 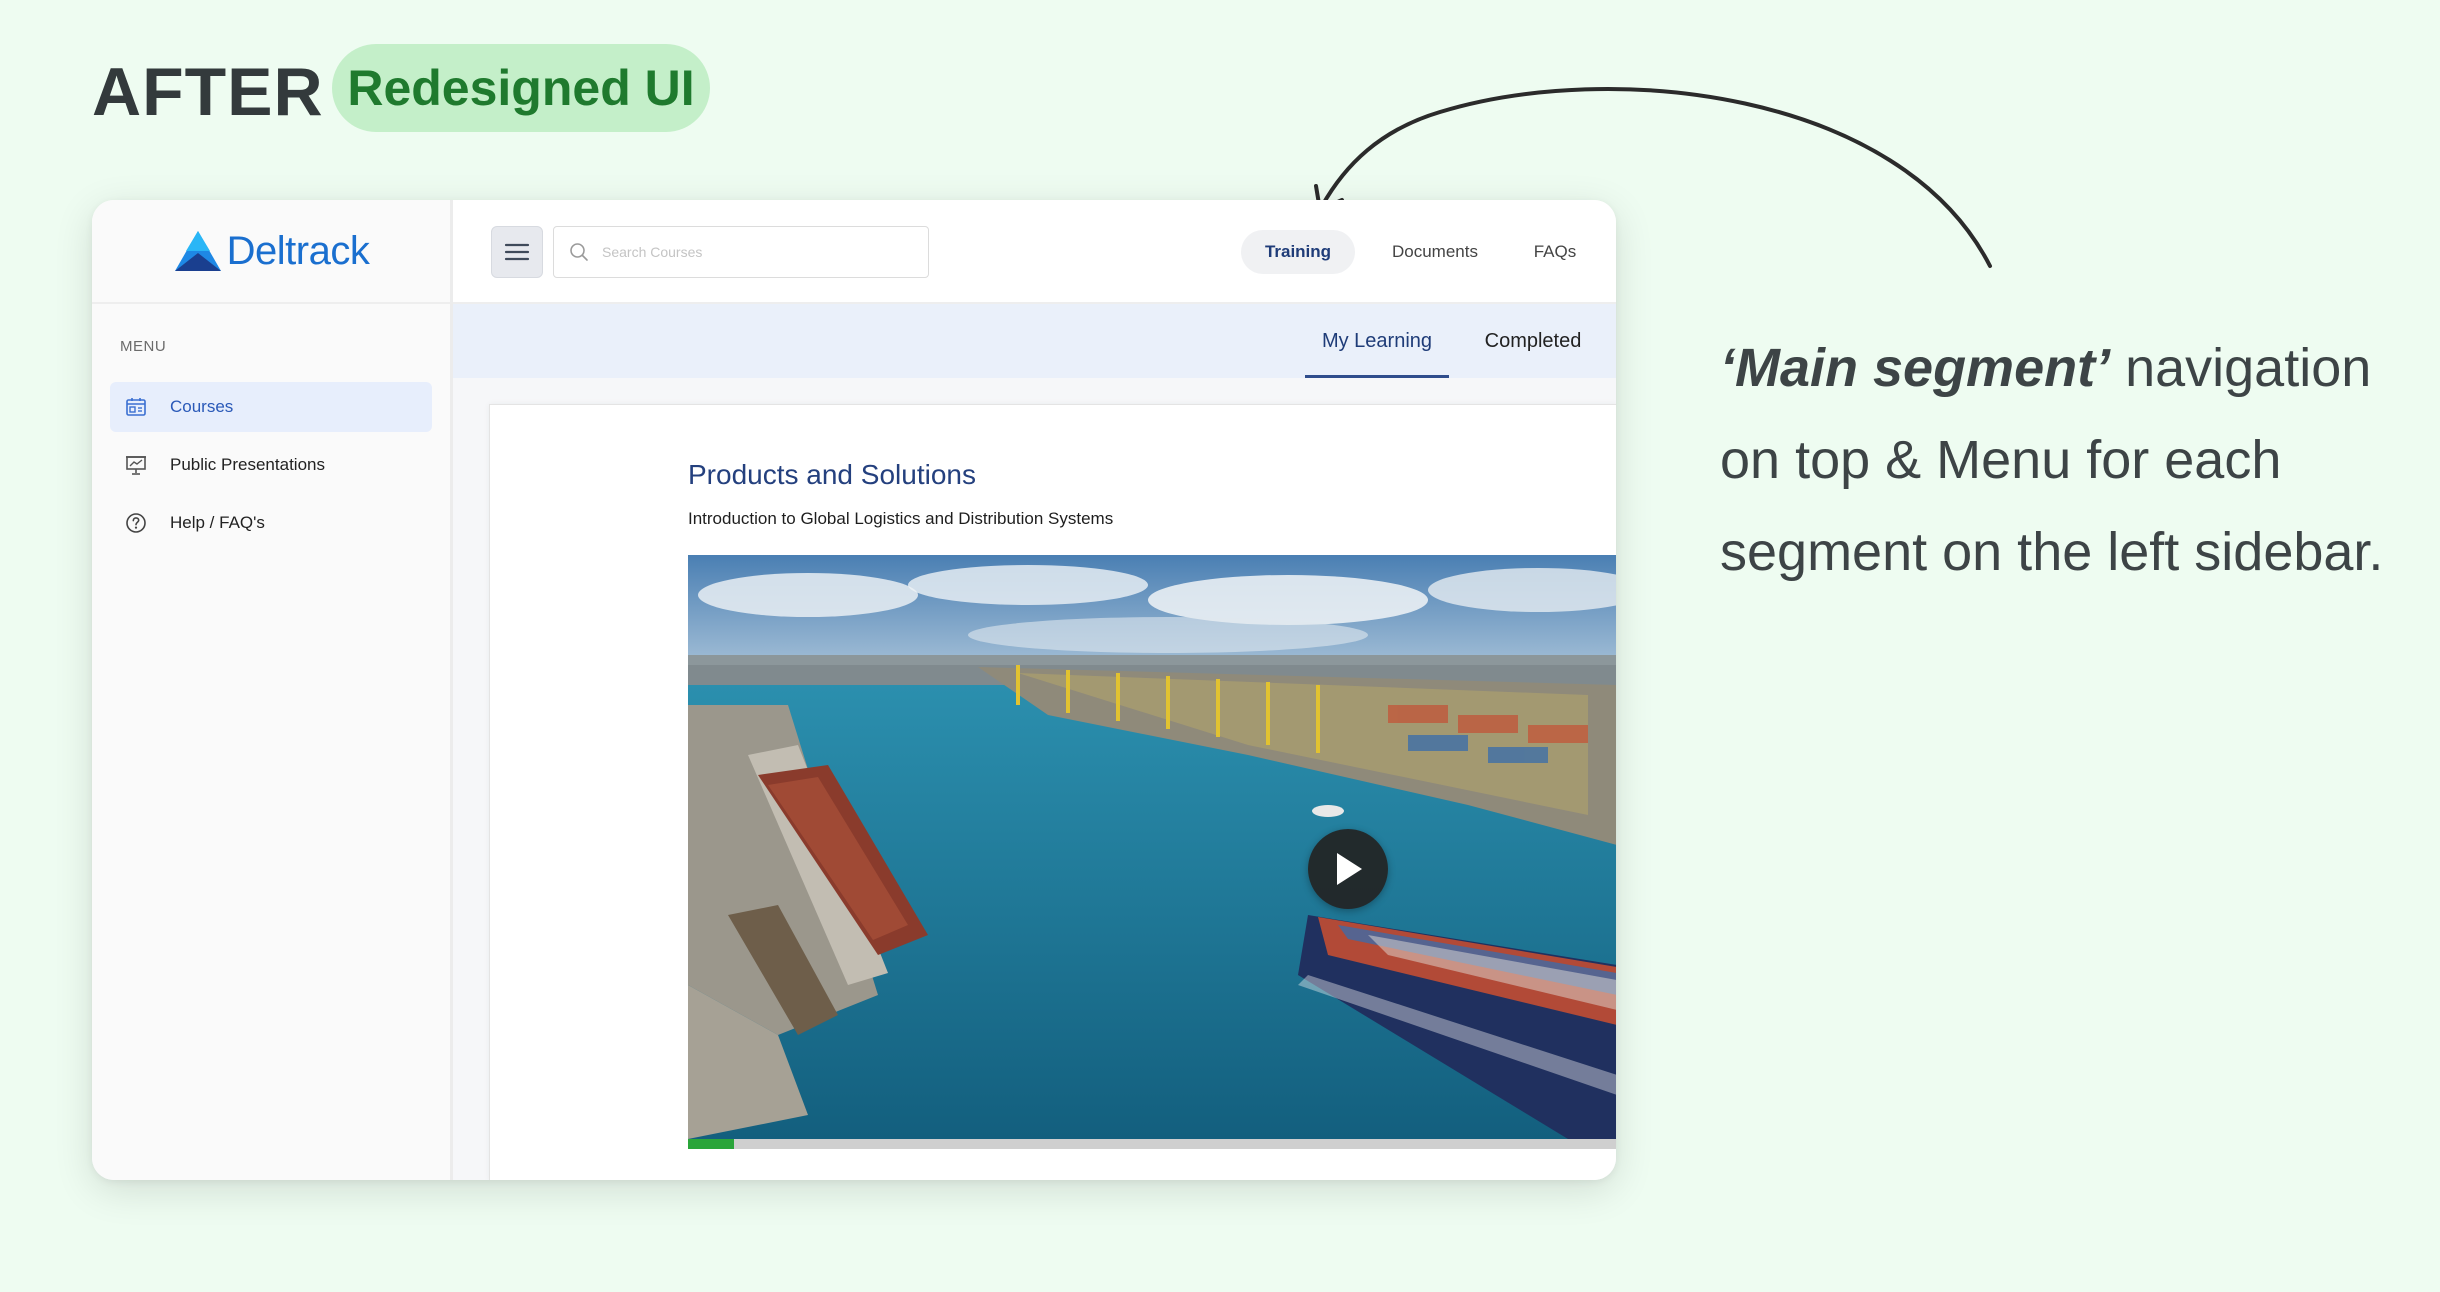 I want to click on subtab-completed: Completed, so click(x=1533, y=341).